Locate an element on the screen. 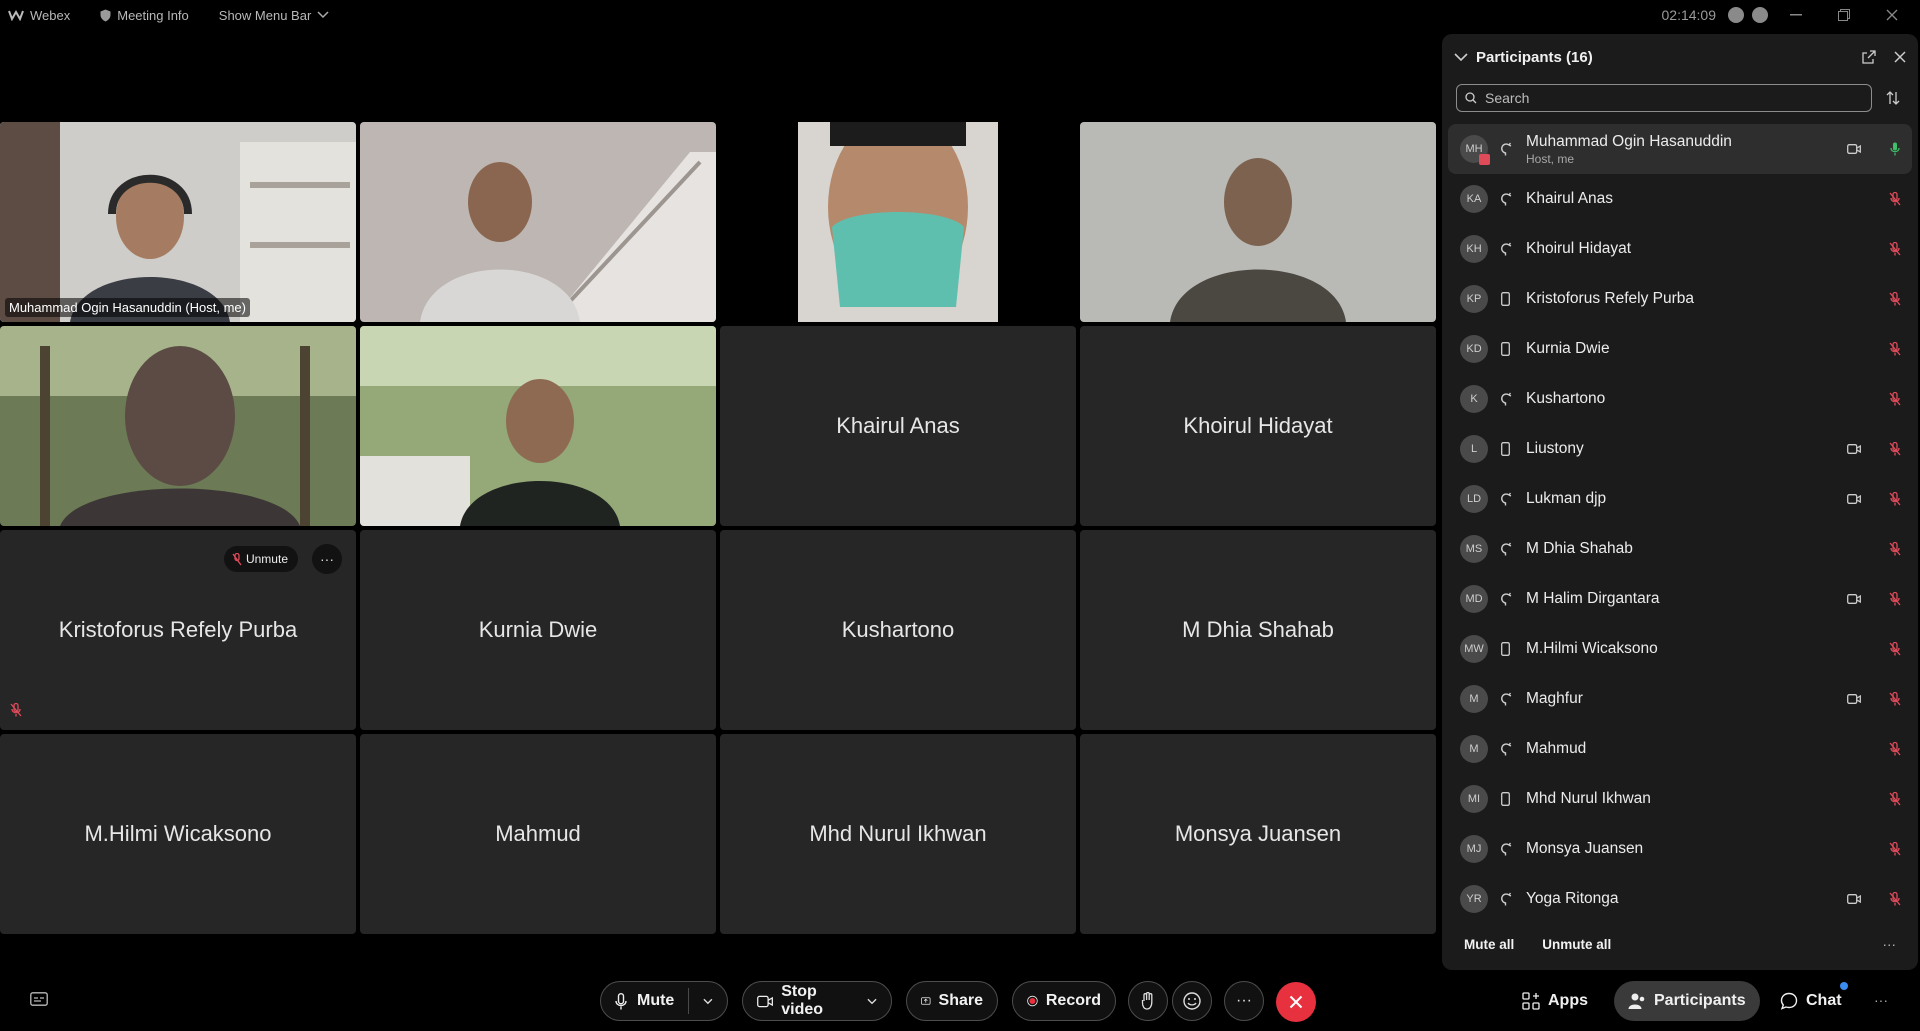 This screenshot has width=1920, height=1031. participants-panel-header: Participants (16) is located at coordinates (1680, 57).